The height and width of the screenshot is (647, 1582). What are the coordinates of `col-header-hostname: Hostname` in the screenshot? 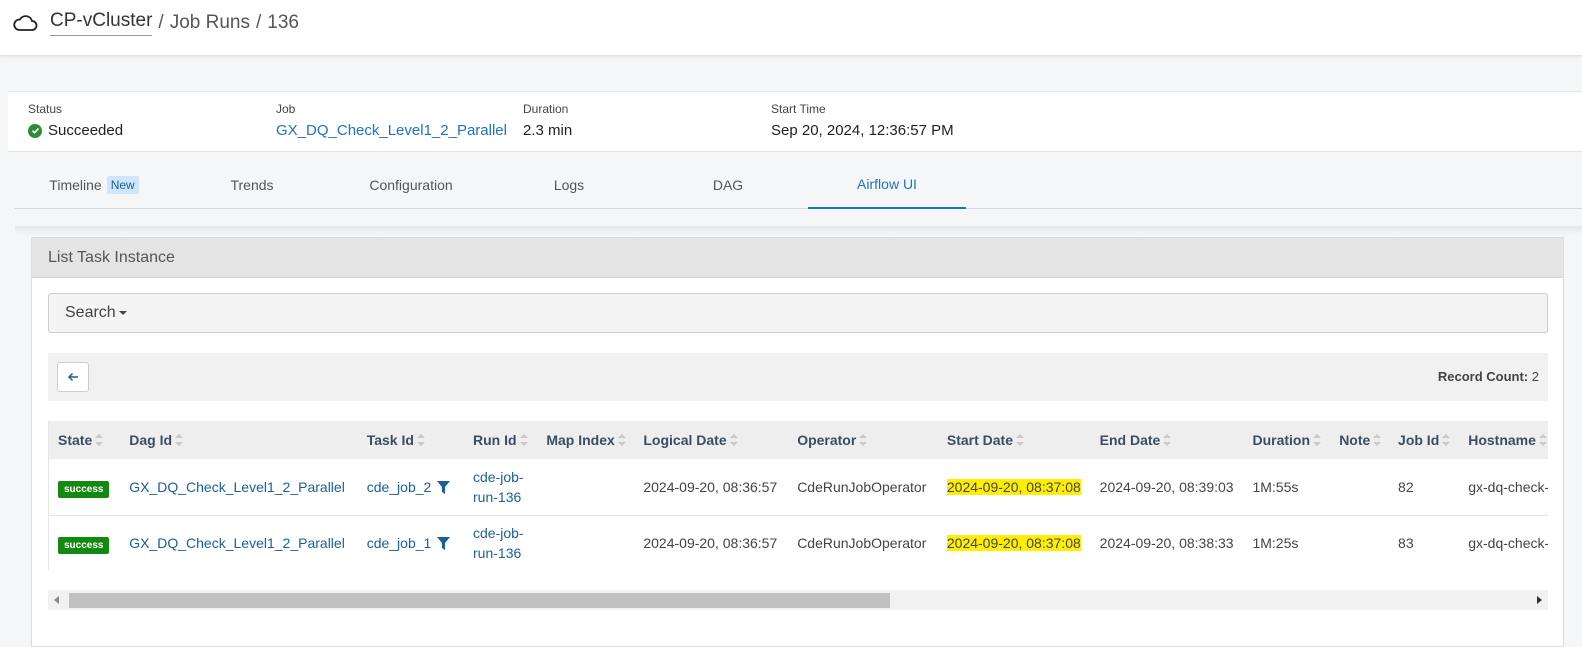 It's located at (1503, 440).